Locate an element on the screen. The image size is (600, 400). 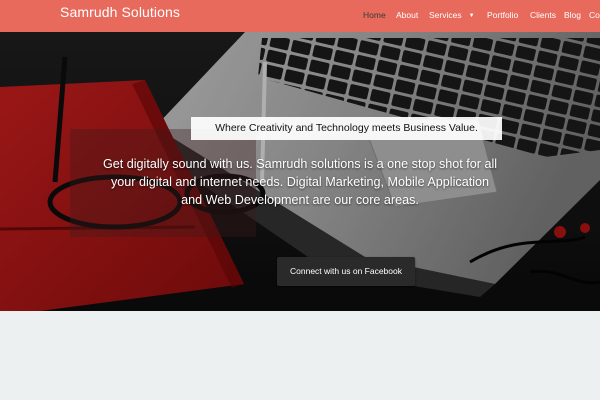
nav-item-services: Services ▼ is located at coordinates (452, 15).